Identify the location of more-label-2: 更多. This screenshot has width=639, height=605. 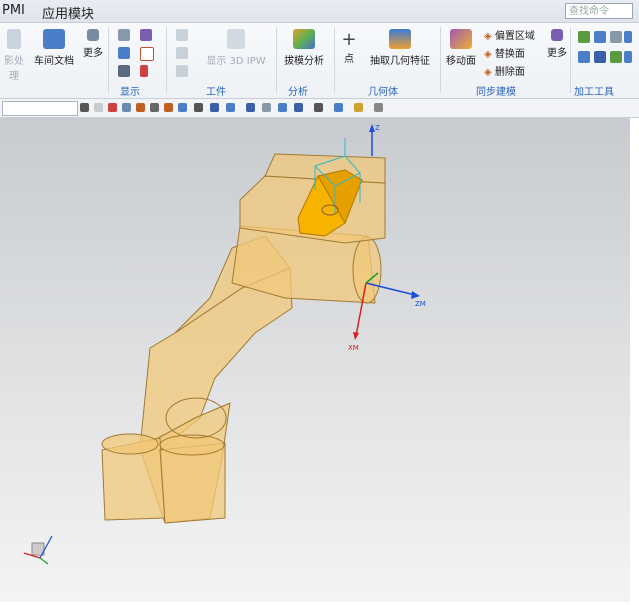
(557, 53).